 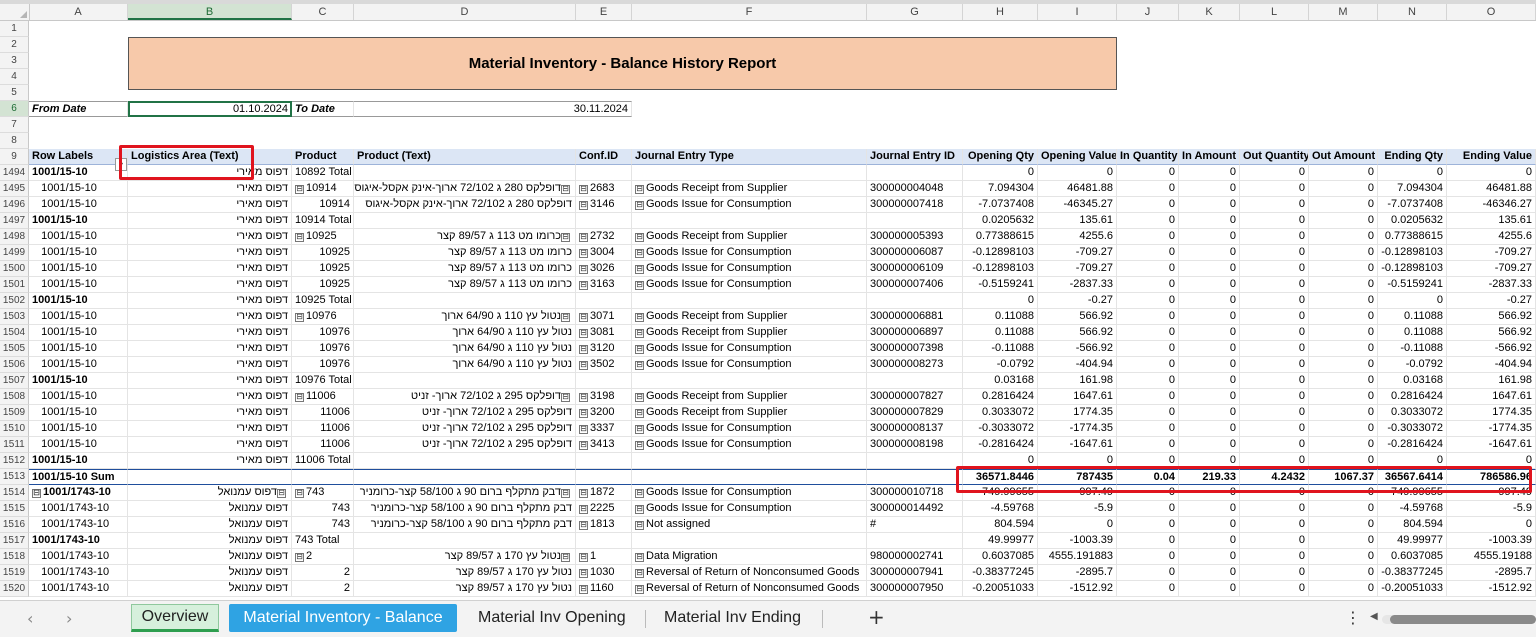 I want to click on value-cell: -0.3033072, so click(x=1000, y=429).